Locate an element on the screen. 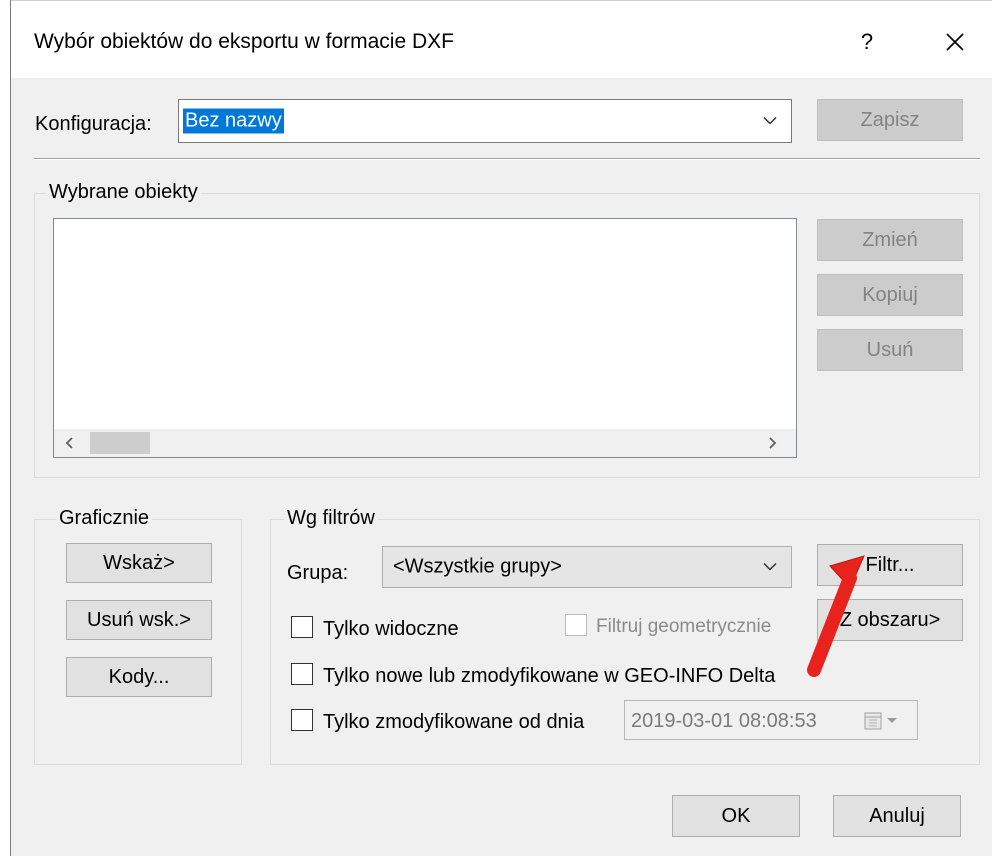 This screenshot has height=856, width=992. save-button: Zapisz is located at coordinates (890, 120).